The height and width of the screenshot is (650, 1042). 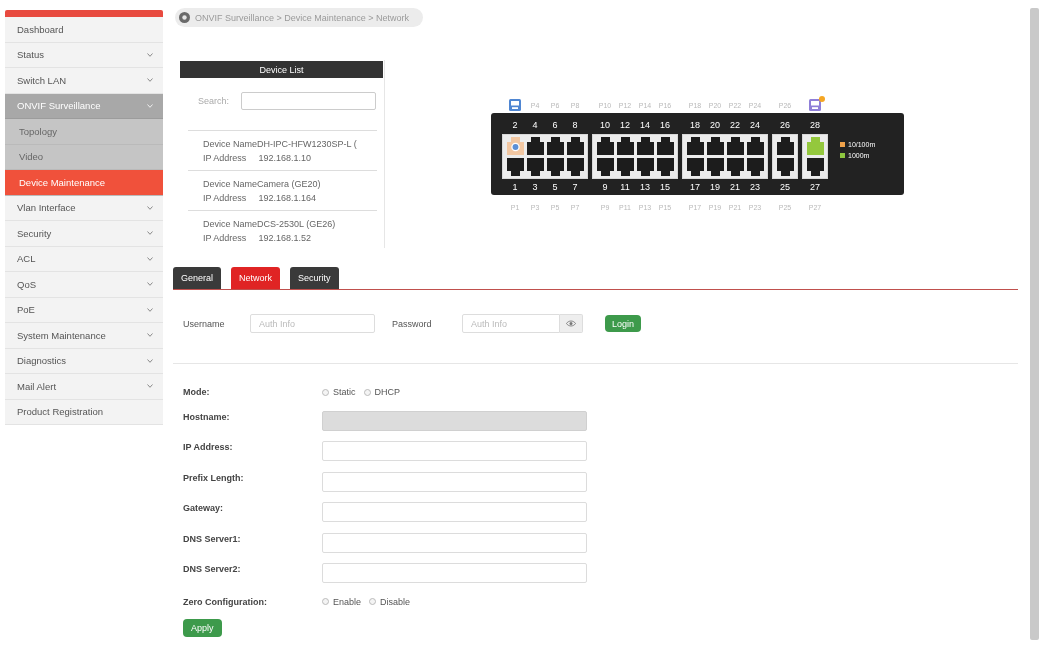 I want to click on sidebar-subitem: Device Maintenance, so click(x=84, y=183).